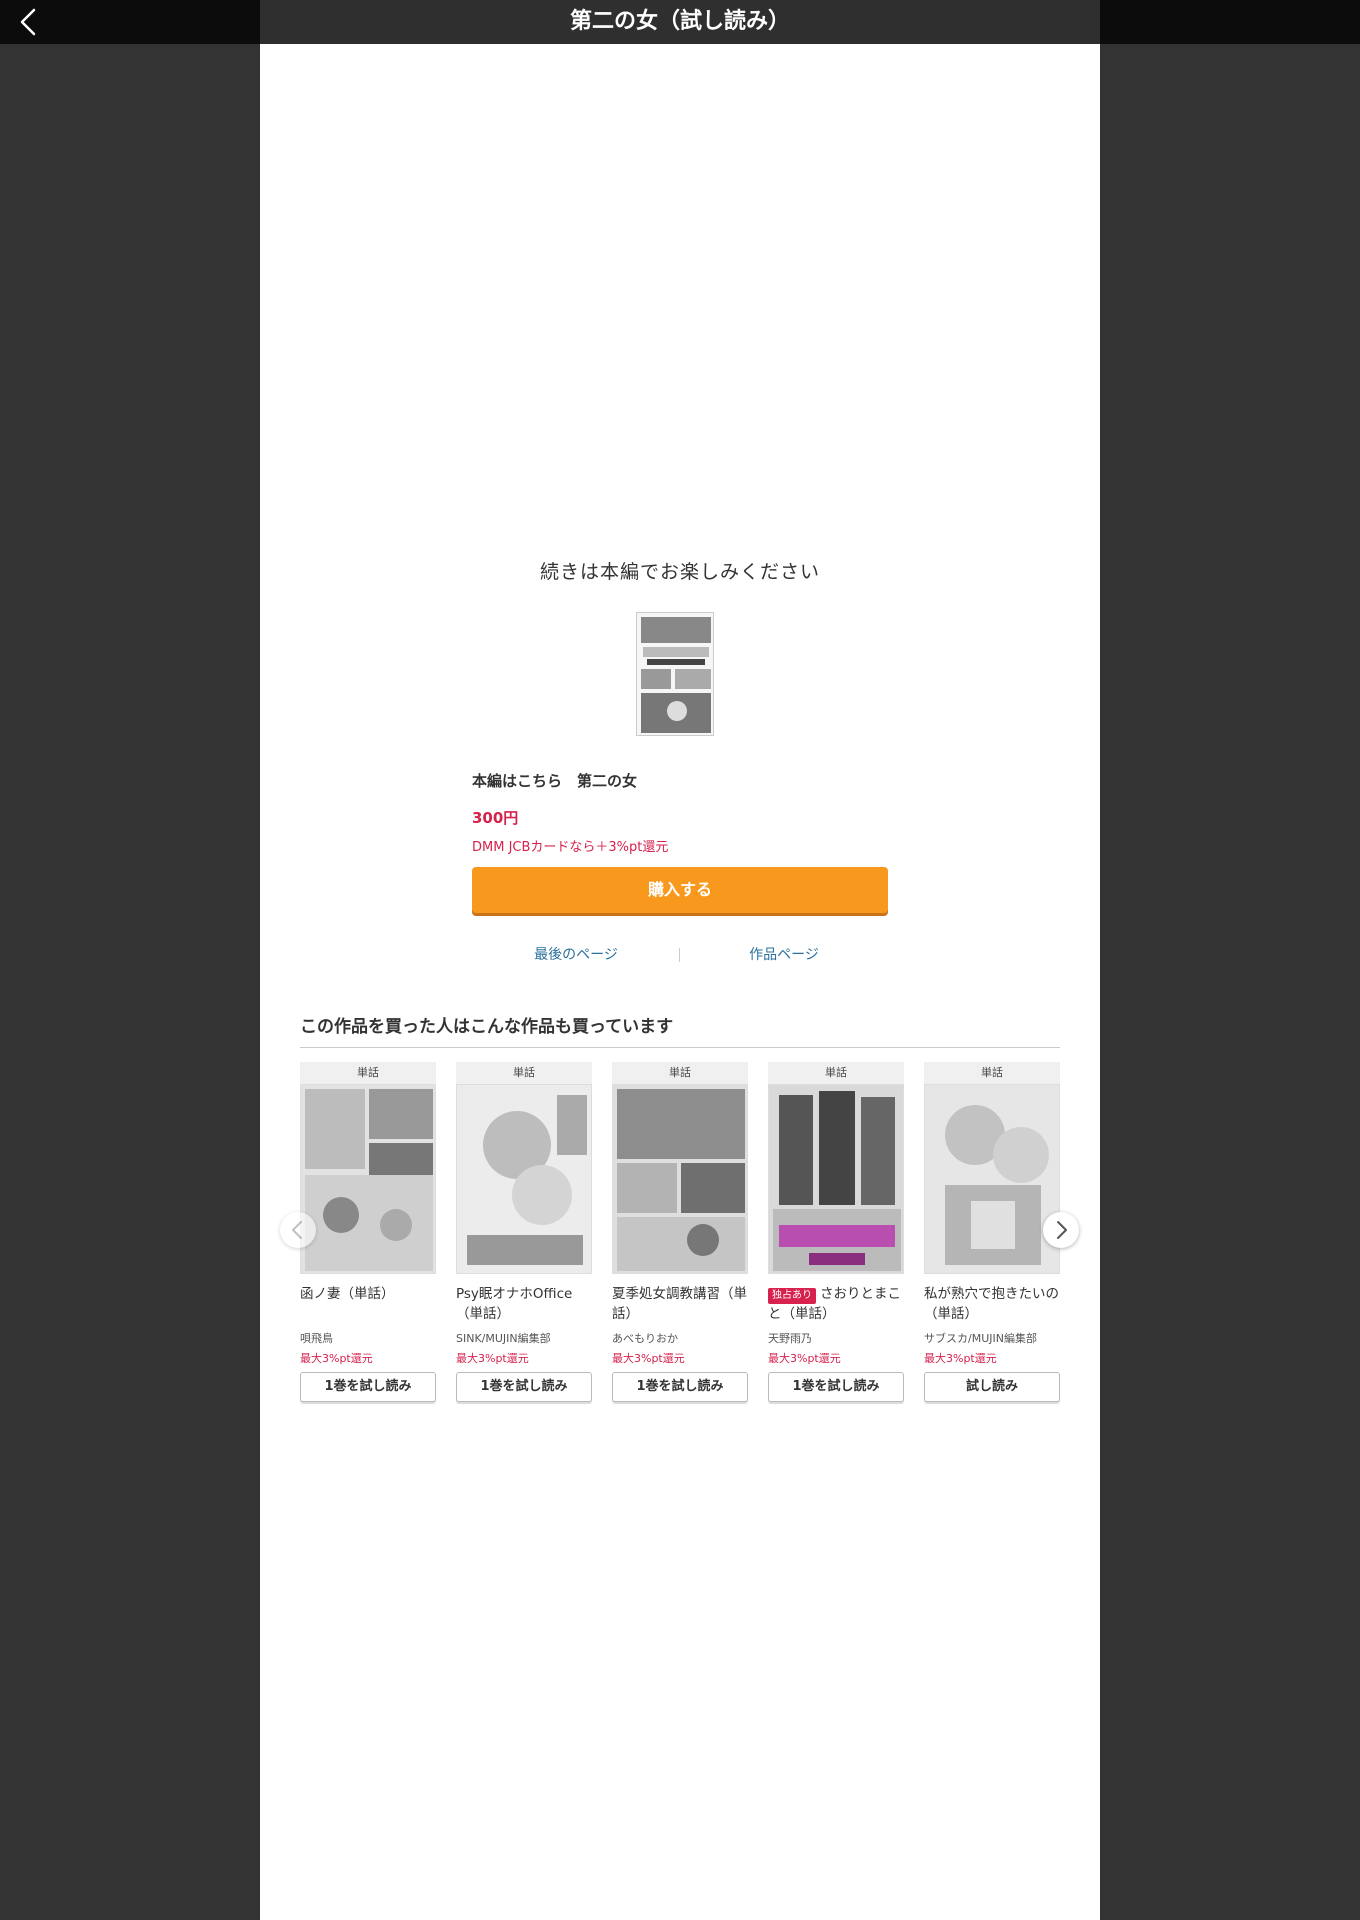  I want to click on card-author: あべもりおか, so click(680, 1338).